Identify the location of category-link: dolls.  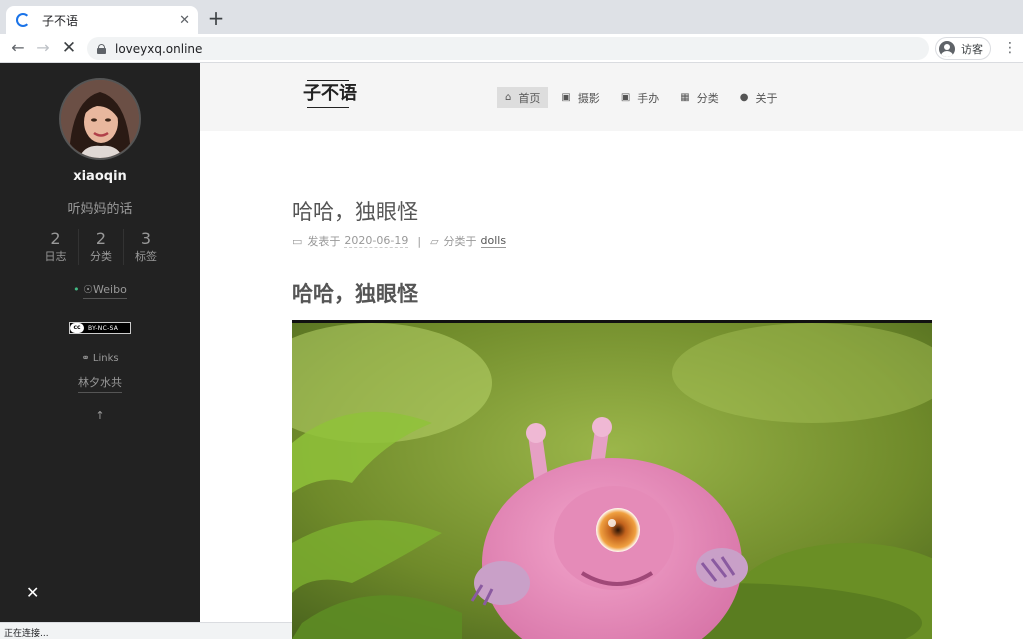
(493, 241).